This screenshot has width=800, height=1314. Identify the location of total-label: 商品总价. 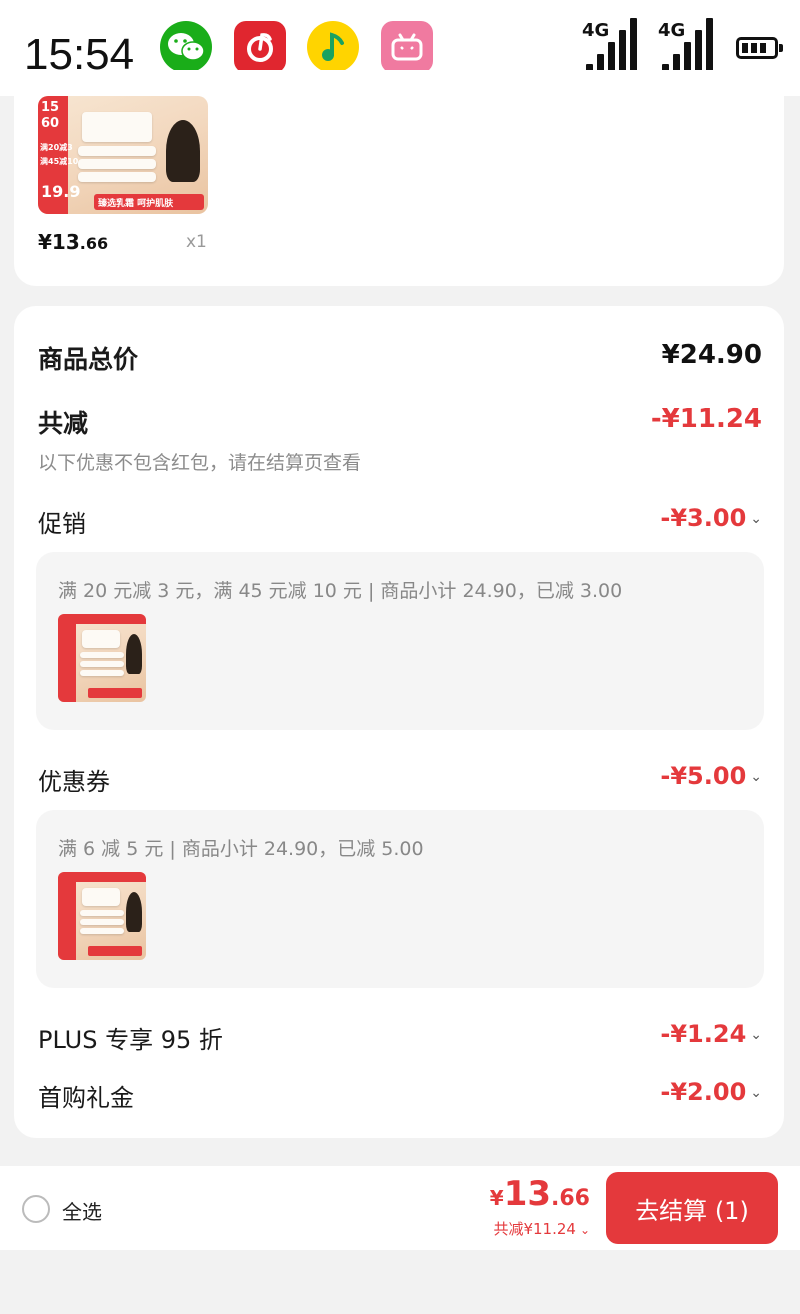
(88, 359).